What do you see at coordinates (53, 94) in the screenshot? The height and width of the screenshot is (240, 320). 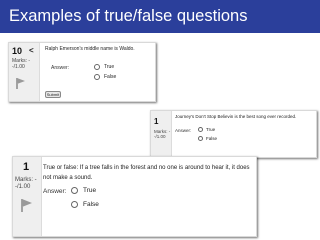 I see `submit-button: Submit` at bounding box center [53, 94].